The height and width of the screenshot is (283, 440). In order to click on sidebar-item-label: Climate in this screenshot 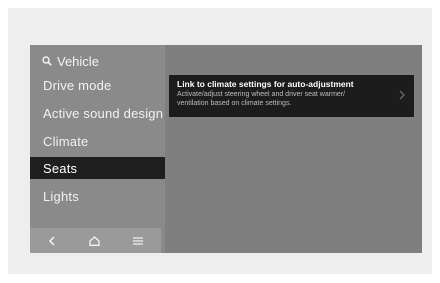, I will do `click(66, 141)`.